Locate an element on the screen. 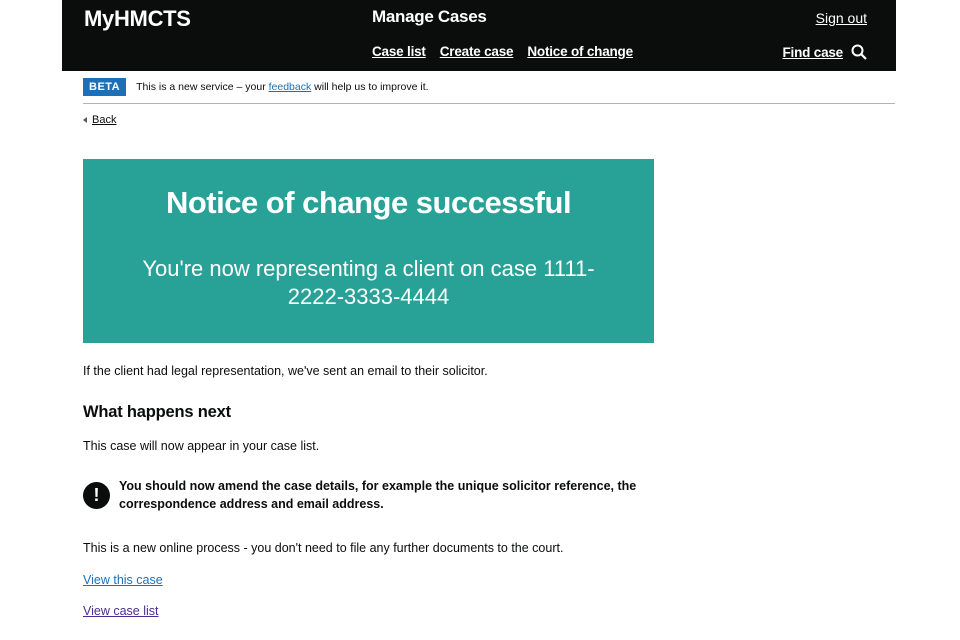 The width and height of the screenshot is (960, 640). back-link-label: Back is located at coordinates (104, 120).